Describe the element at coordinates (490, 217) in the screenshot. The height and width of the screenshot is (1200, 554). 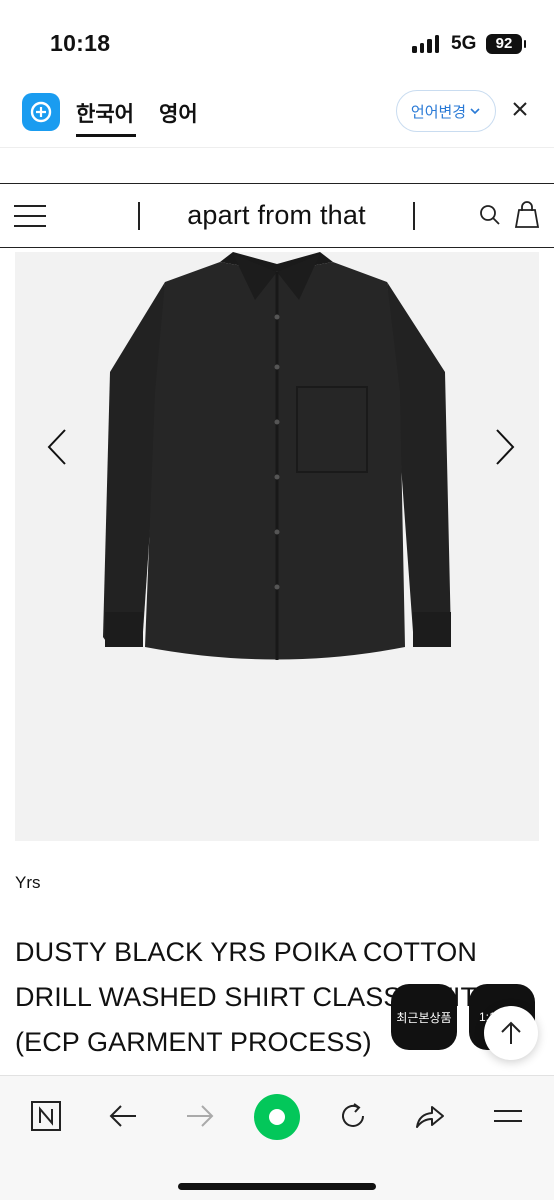
I see `search-icon` at that location.